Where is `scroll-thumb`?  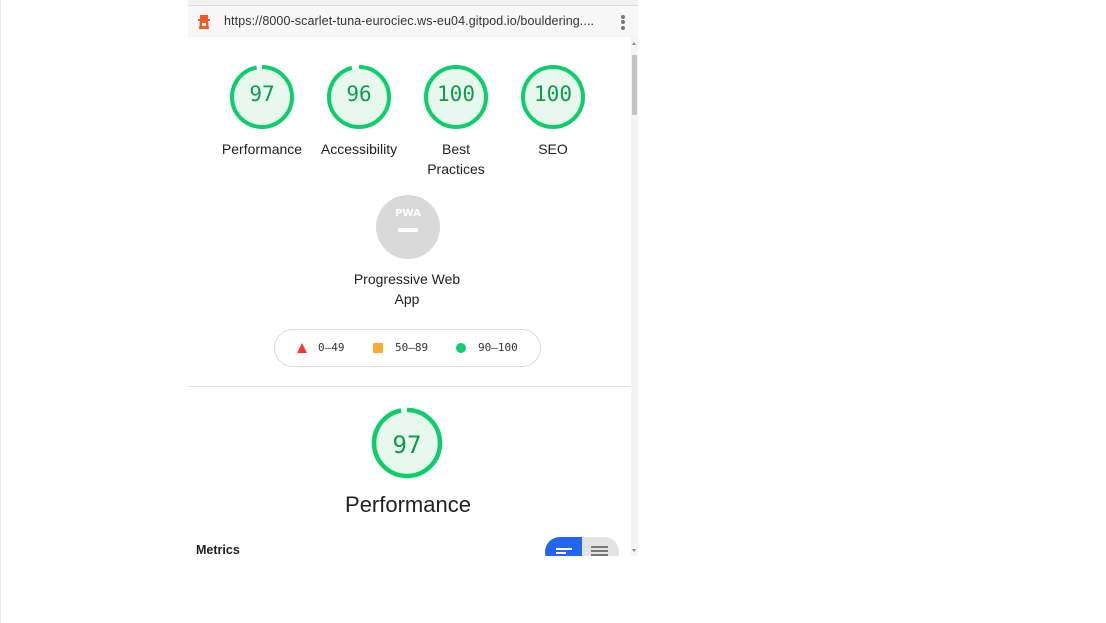 scroll-thumb is located at coordinates (634, 85).